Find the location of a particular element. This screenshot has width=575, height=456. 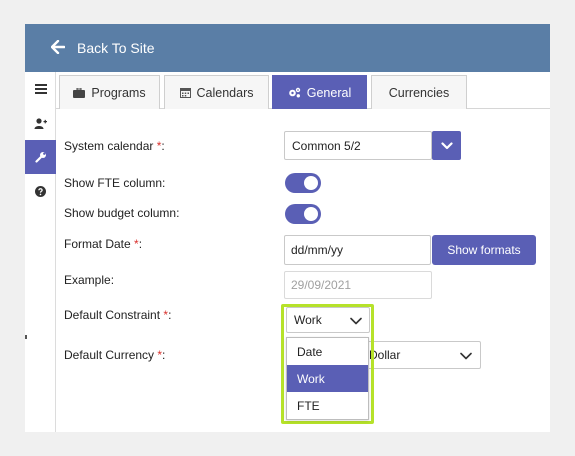

sidebar-item-help is located at coordinates (40, 191).